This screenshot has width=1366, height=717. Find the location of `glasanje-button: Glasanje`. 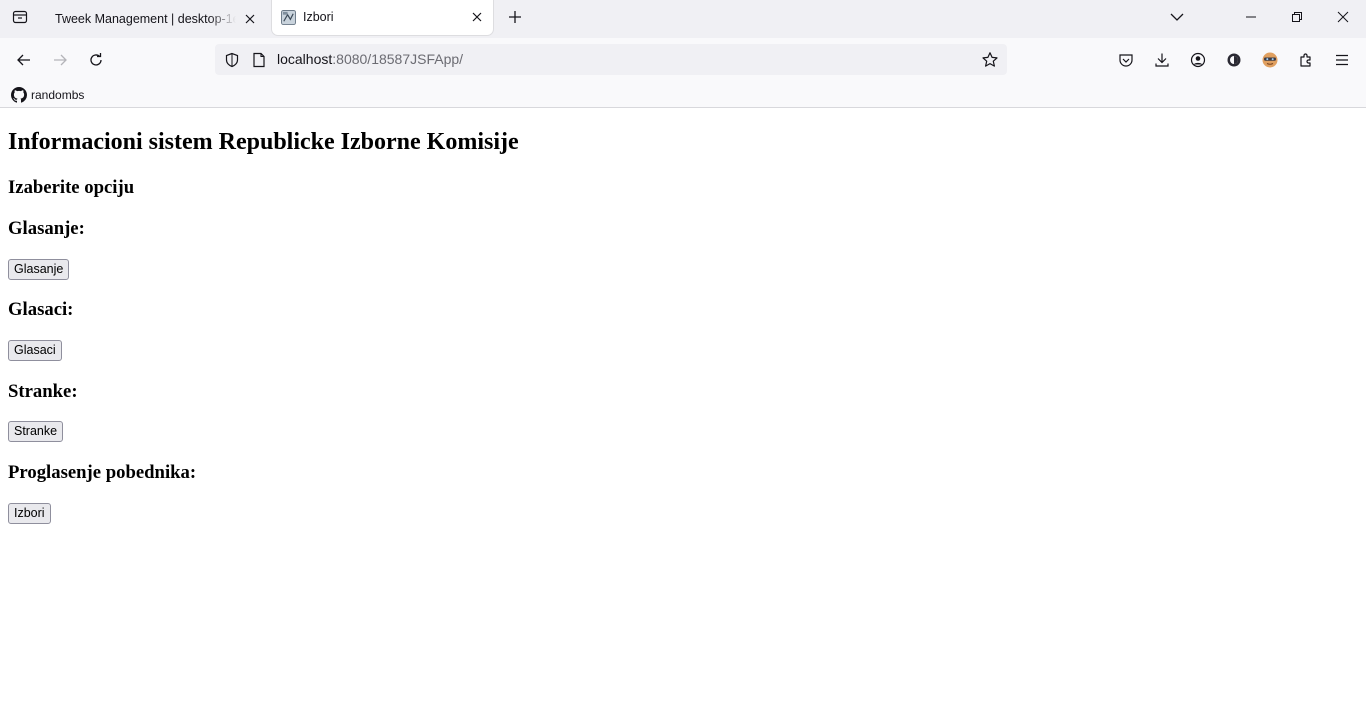

glasanje-button: Glasanje is located at coordinates (39, 269).